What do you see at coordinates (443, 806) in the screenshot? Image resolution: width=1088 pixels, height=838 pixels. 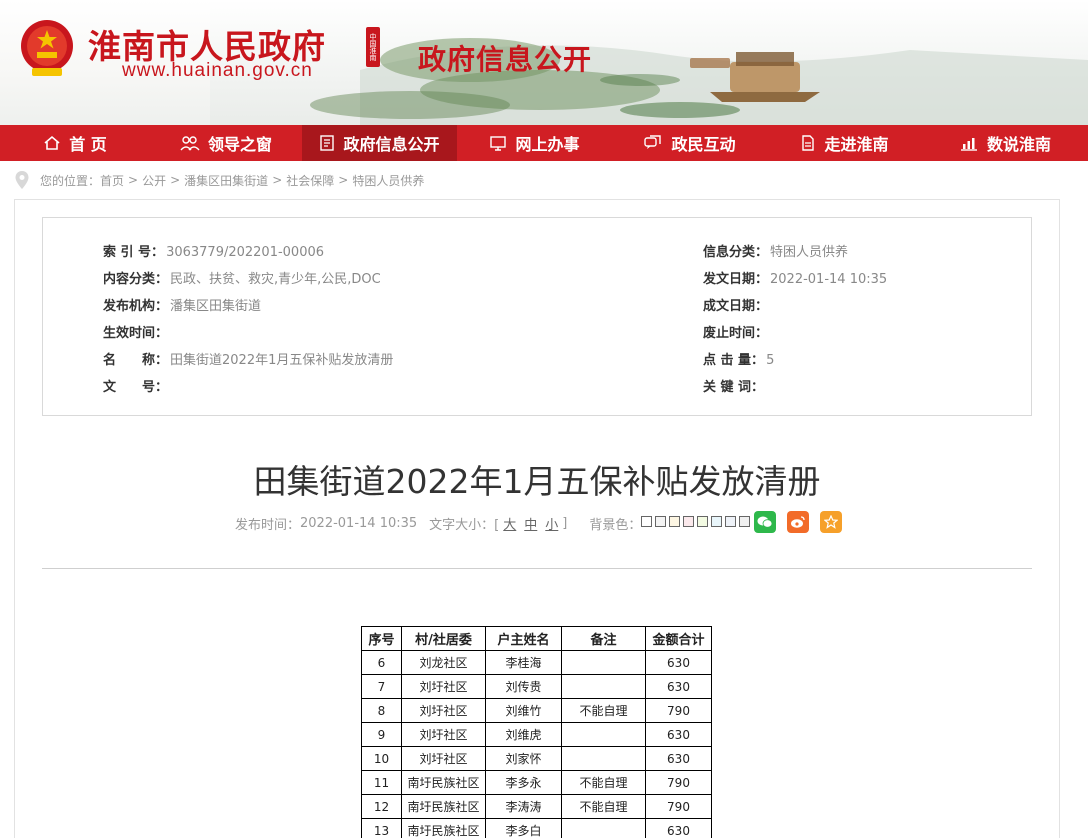 I see `table-cell: 南圩民族社区` at bounding box center [443, 806].